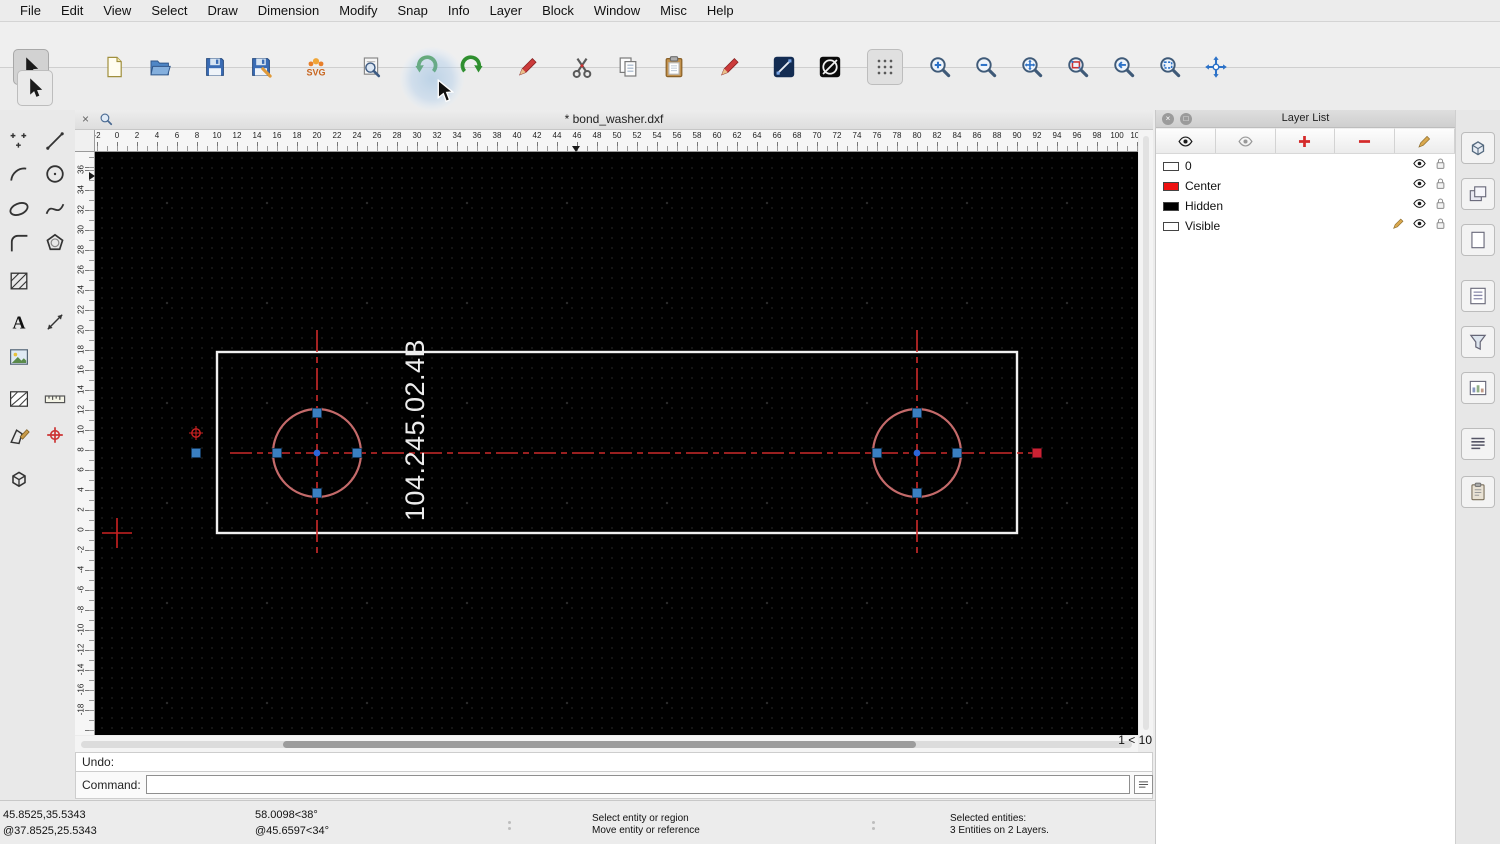 The height and width of the screenshot is (844, 1500). Describe the element at coordinates (55, 141) in the screenshot. I see `line-tool-left-button` at that location.